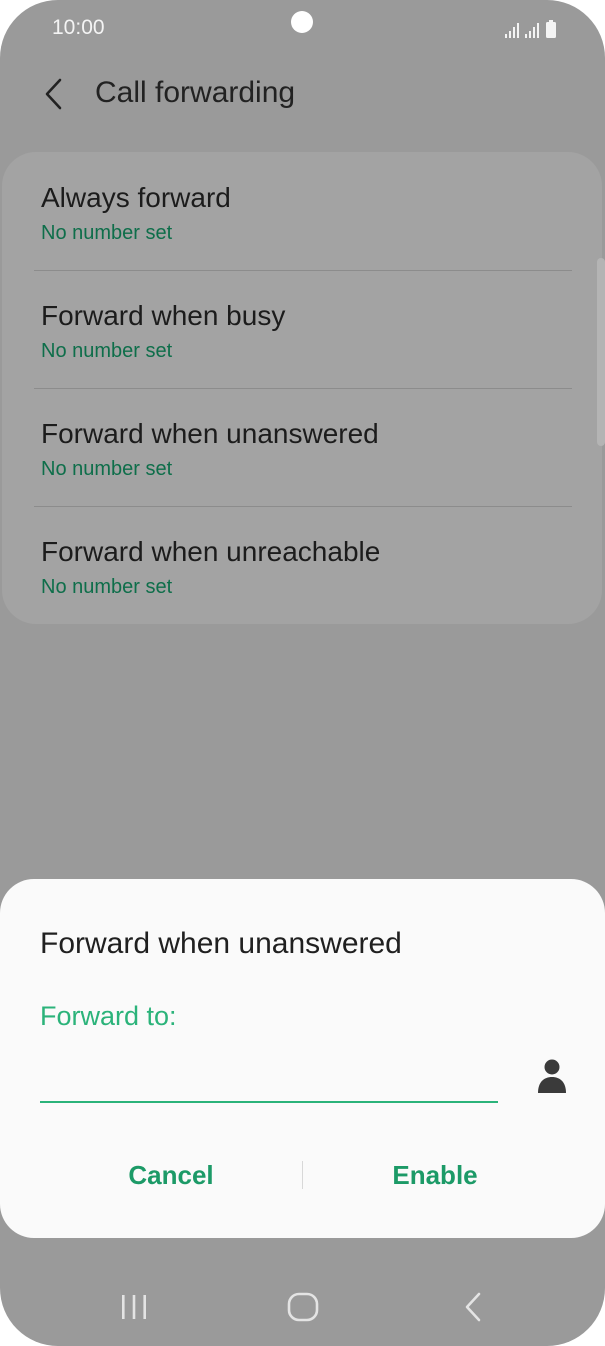  What do you see at coordinates (435, 1175) in the screenshot?
I see `enable-button: Enable` at bounding box center [435, 1175].